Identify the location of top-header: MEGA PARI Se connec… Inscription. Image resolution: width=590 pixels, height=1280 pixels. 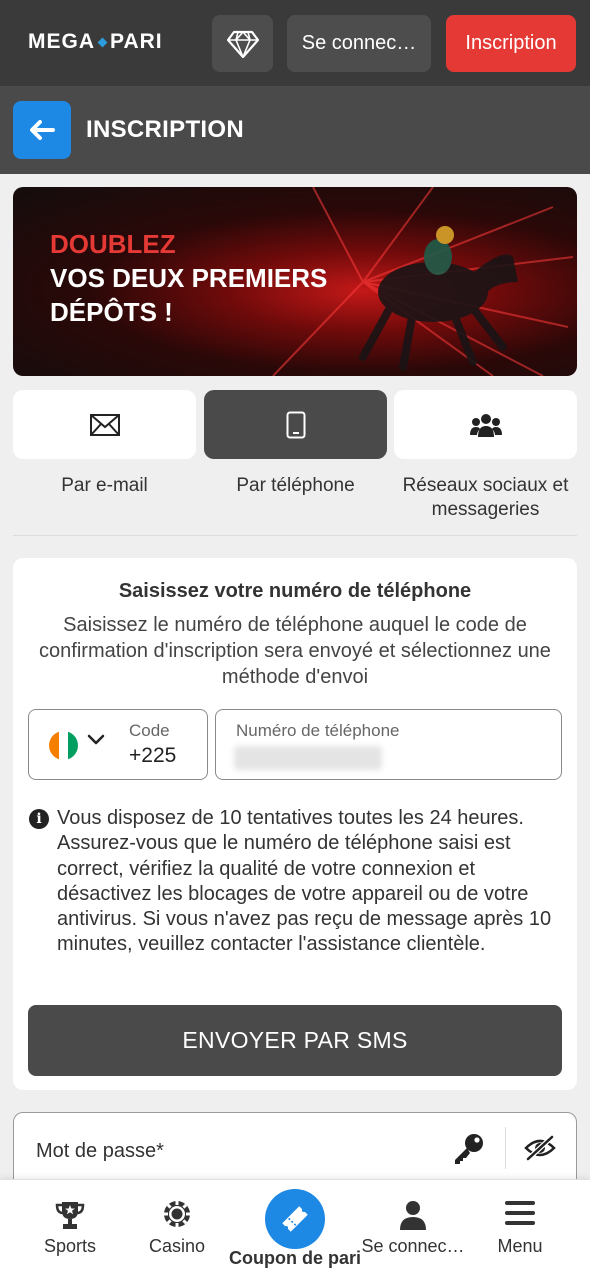
(295, 43).